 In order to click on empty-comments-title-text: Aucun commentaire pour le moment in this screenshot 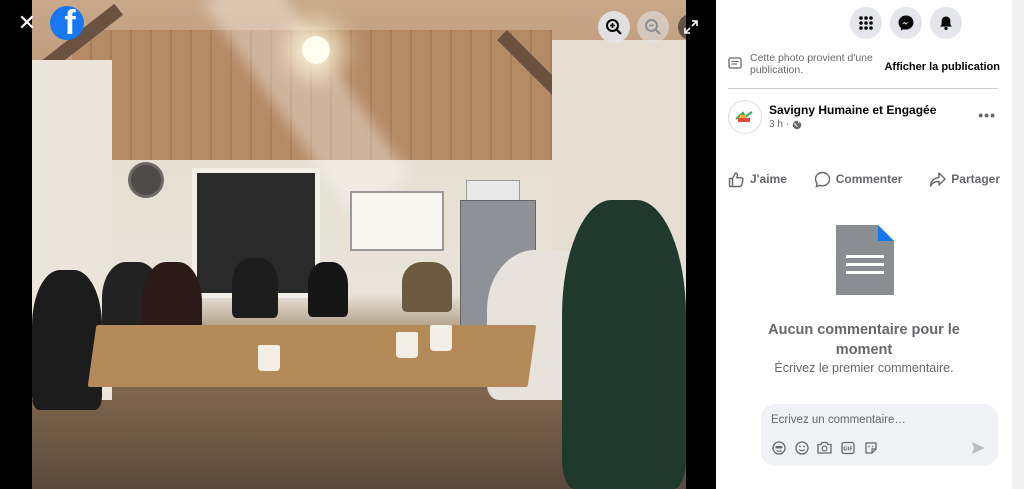, I will do `click(864, 340)`.